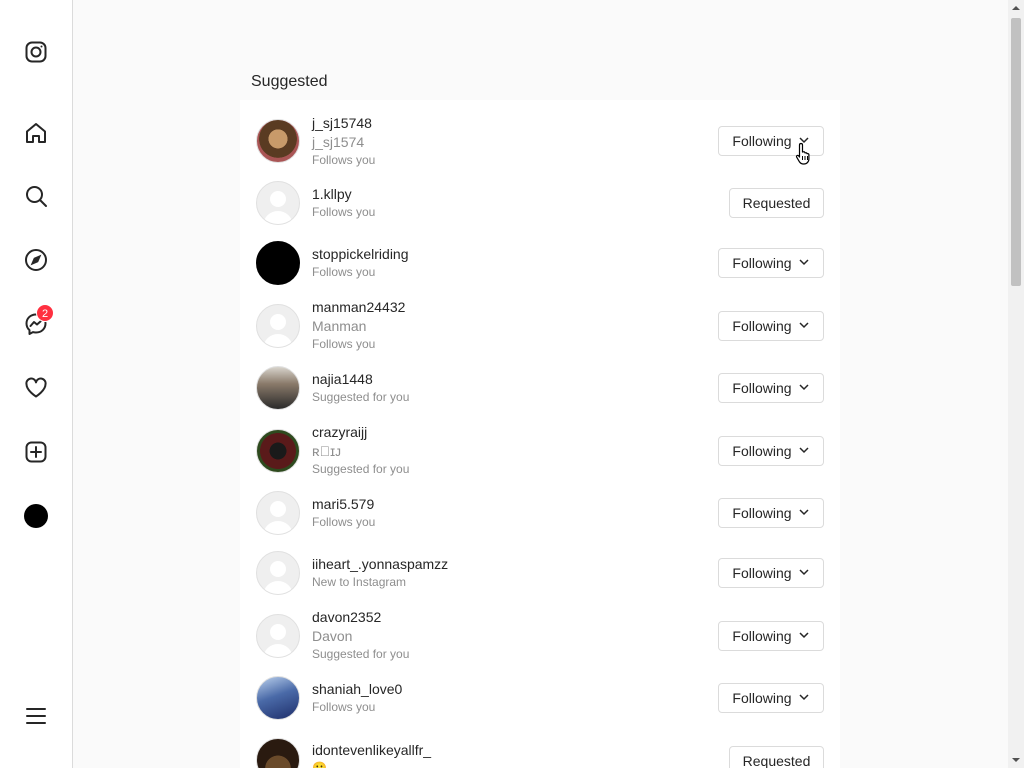 This screenshot has width=1024, height=768. What do you see at coordinates (343, 123) in the screenshot?
I see `username: j_sj15748` at bounding box center [343, 123].